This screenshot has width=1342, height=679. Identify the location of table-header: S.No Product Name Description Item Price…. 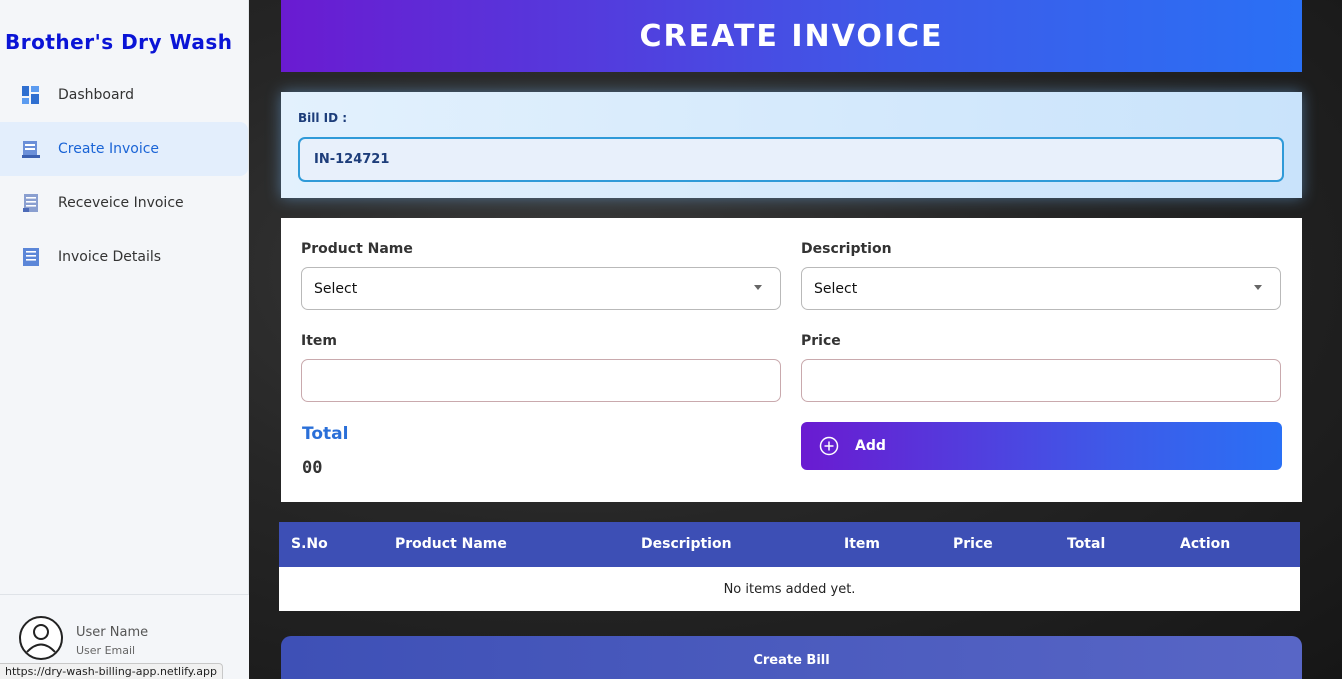
(789, 544).